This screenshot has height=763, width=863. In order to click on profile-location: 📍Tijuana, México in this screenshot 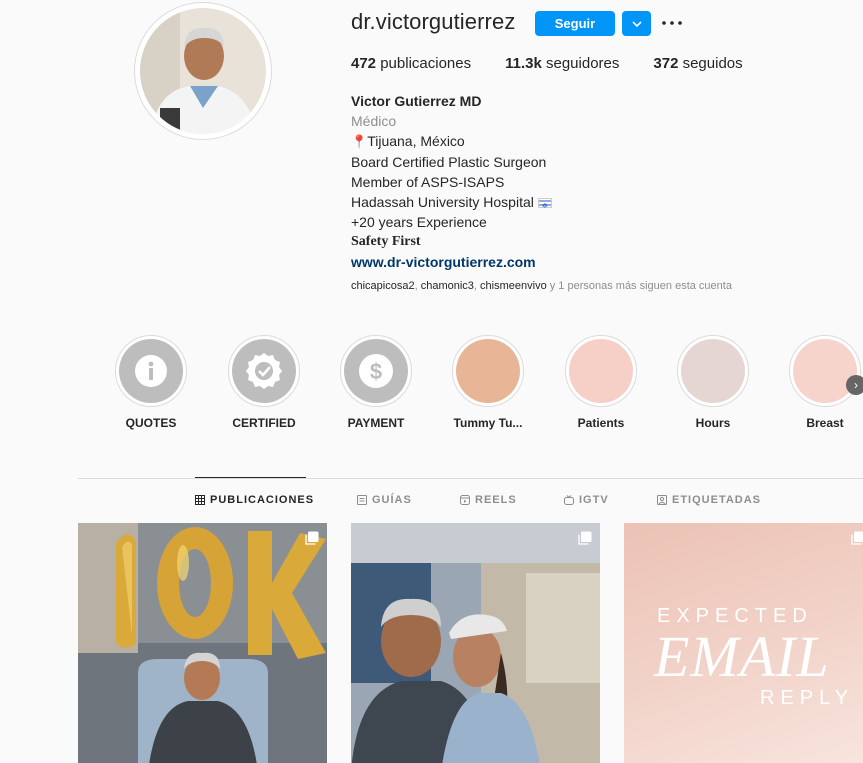, I will do `click(408, 141)`.